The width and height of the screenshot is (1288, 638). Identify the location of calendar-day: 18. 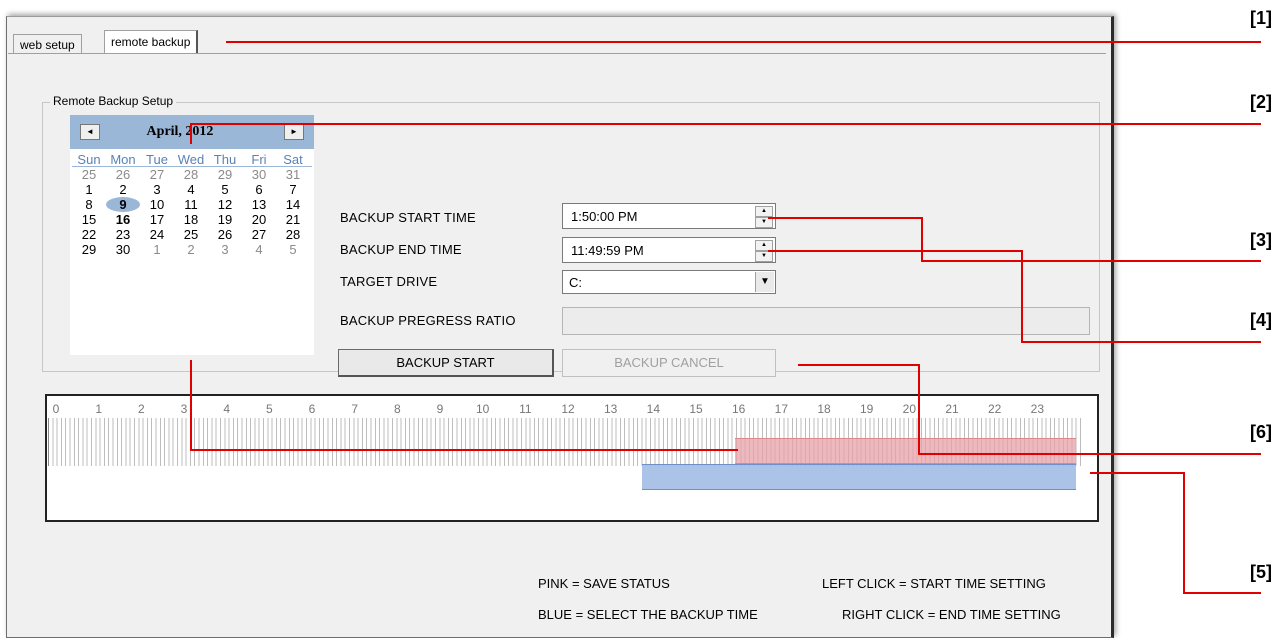
(191, 219).